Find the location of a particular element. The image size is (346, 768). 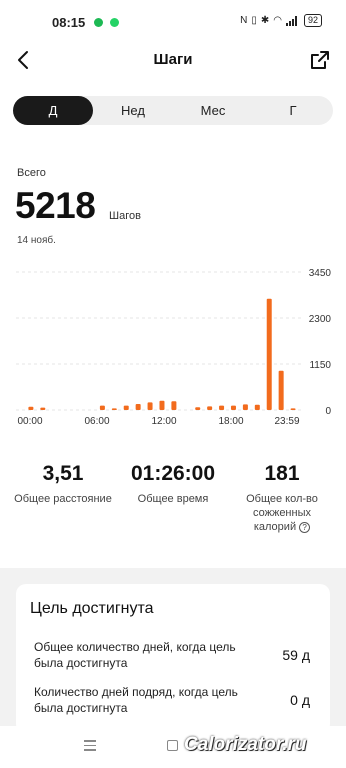

y-tick-label: 2300 is located at coordinates (320, 319).